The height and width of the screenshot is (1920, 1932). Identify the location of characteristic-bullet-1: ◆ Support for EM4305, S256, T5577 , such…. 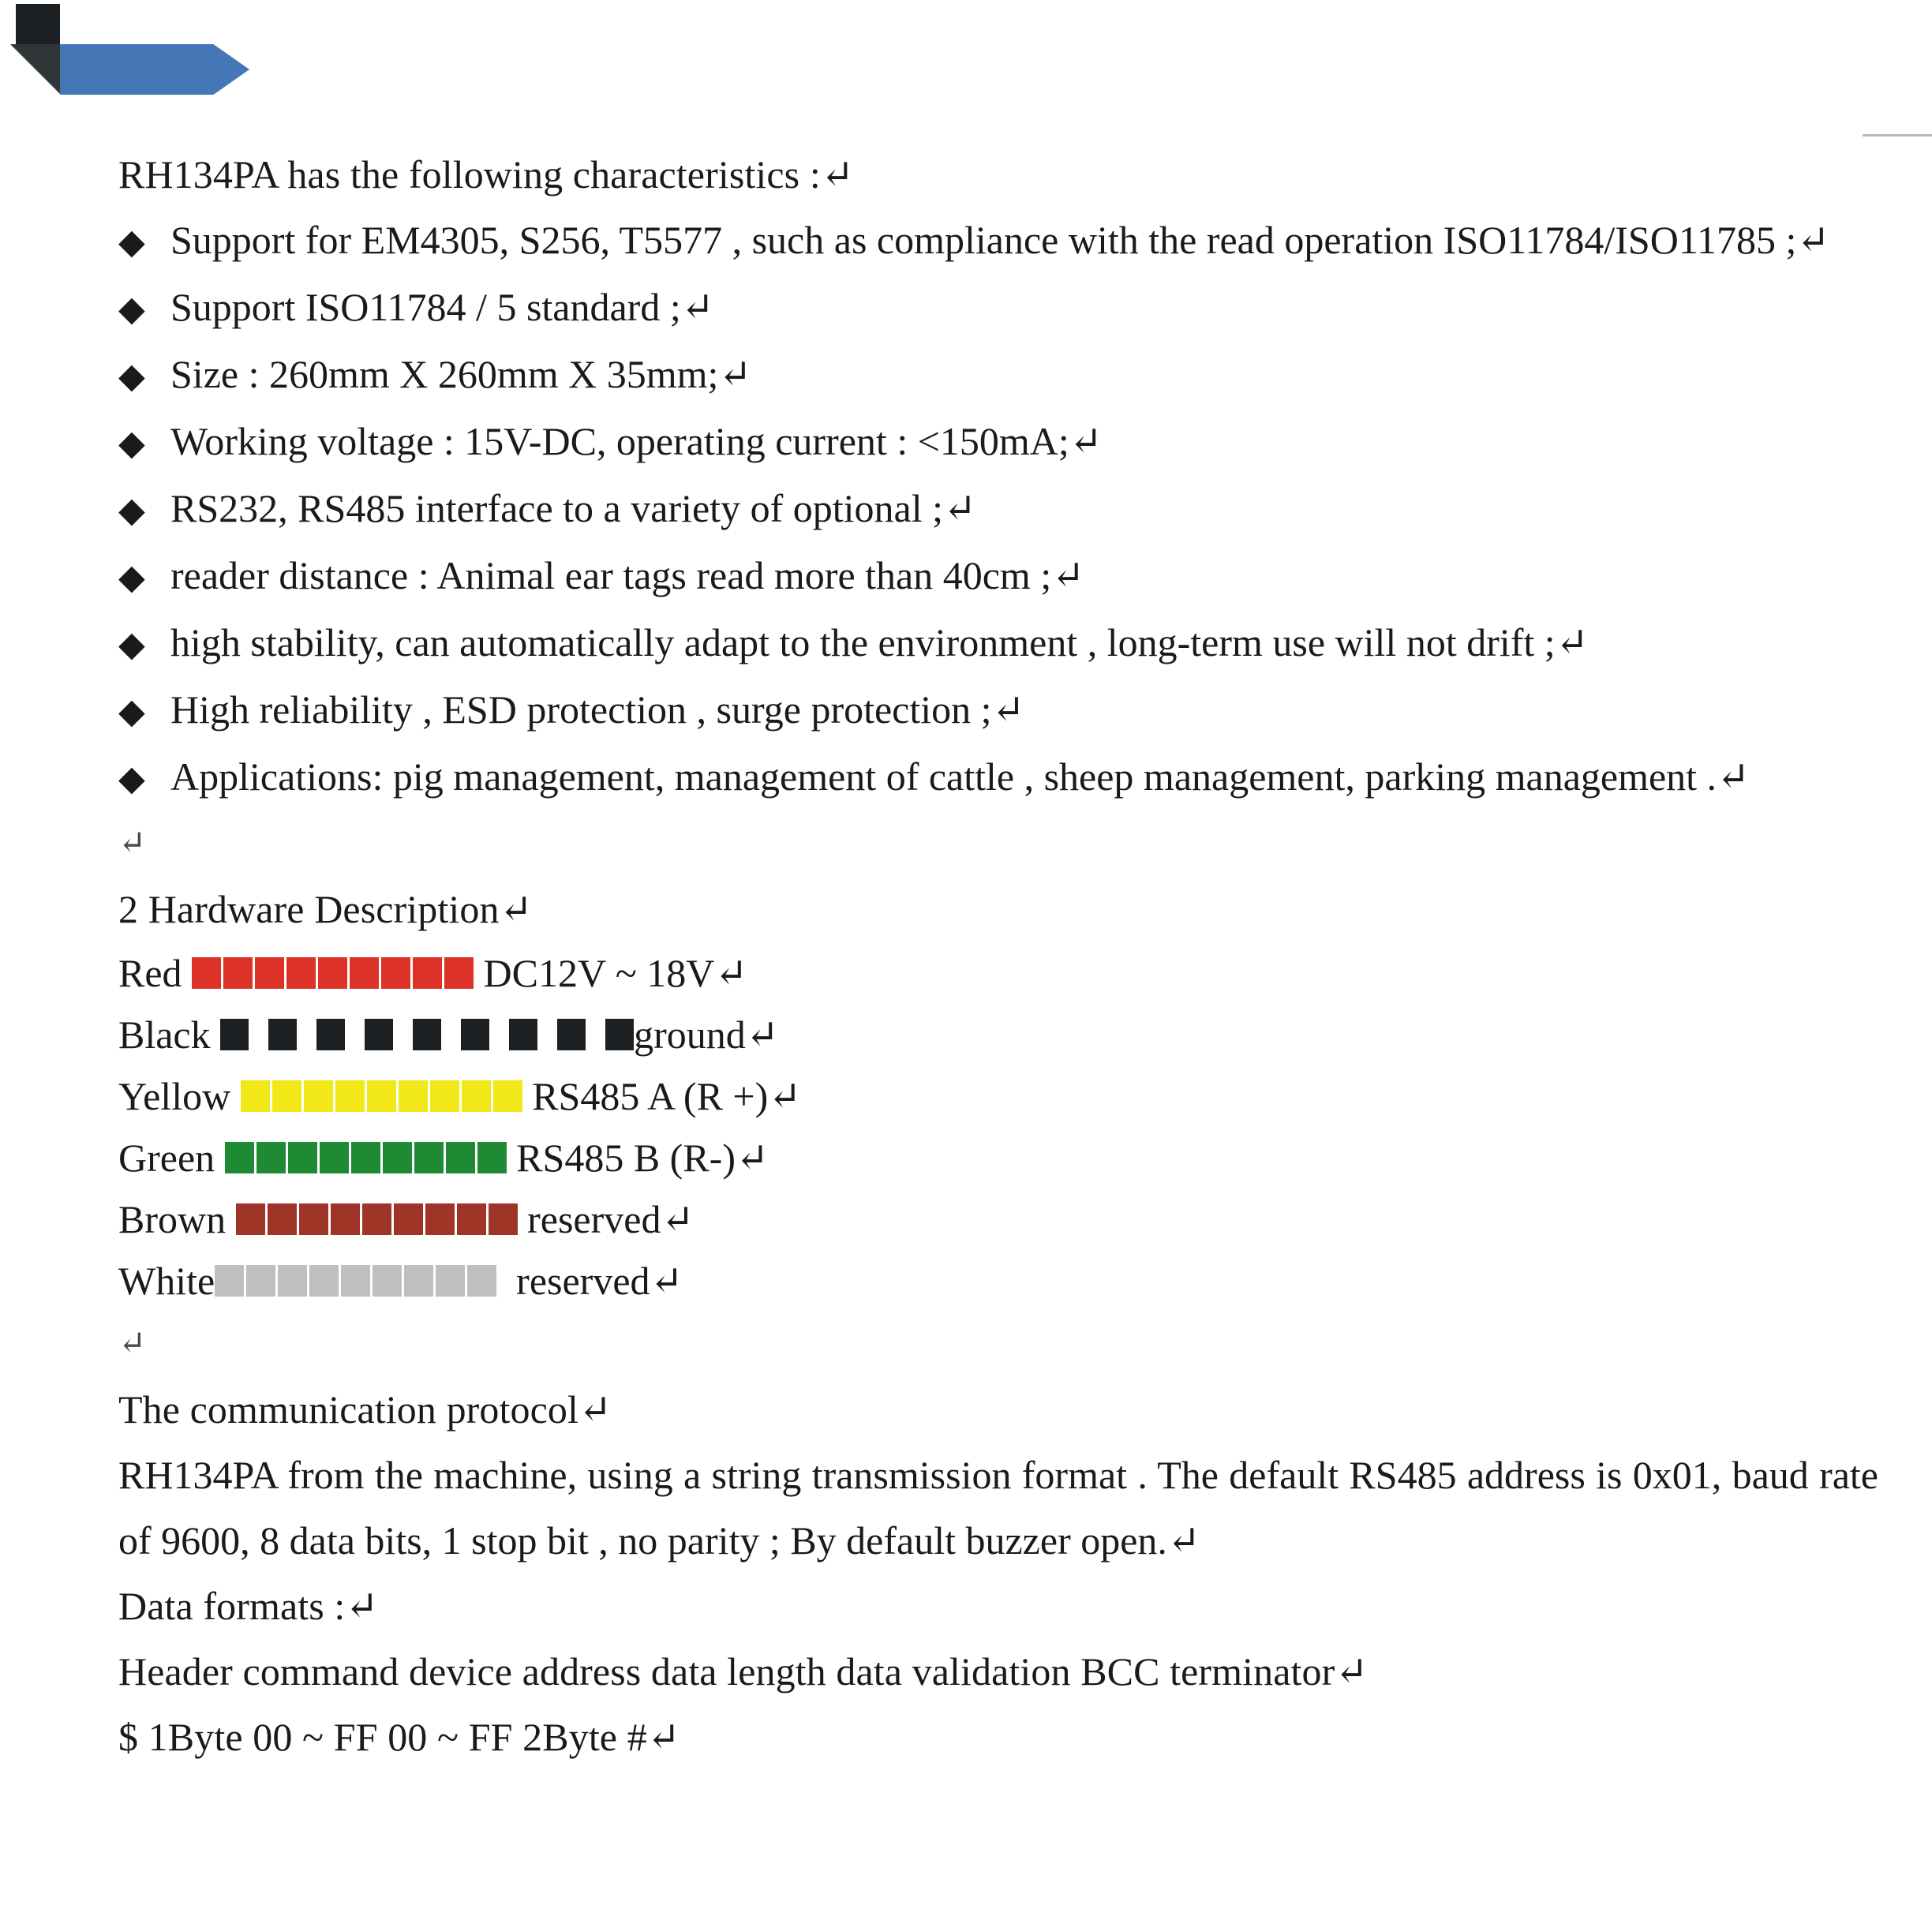
(998, 241).